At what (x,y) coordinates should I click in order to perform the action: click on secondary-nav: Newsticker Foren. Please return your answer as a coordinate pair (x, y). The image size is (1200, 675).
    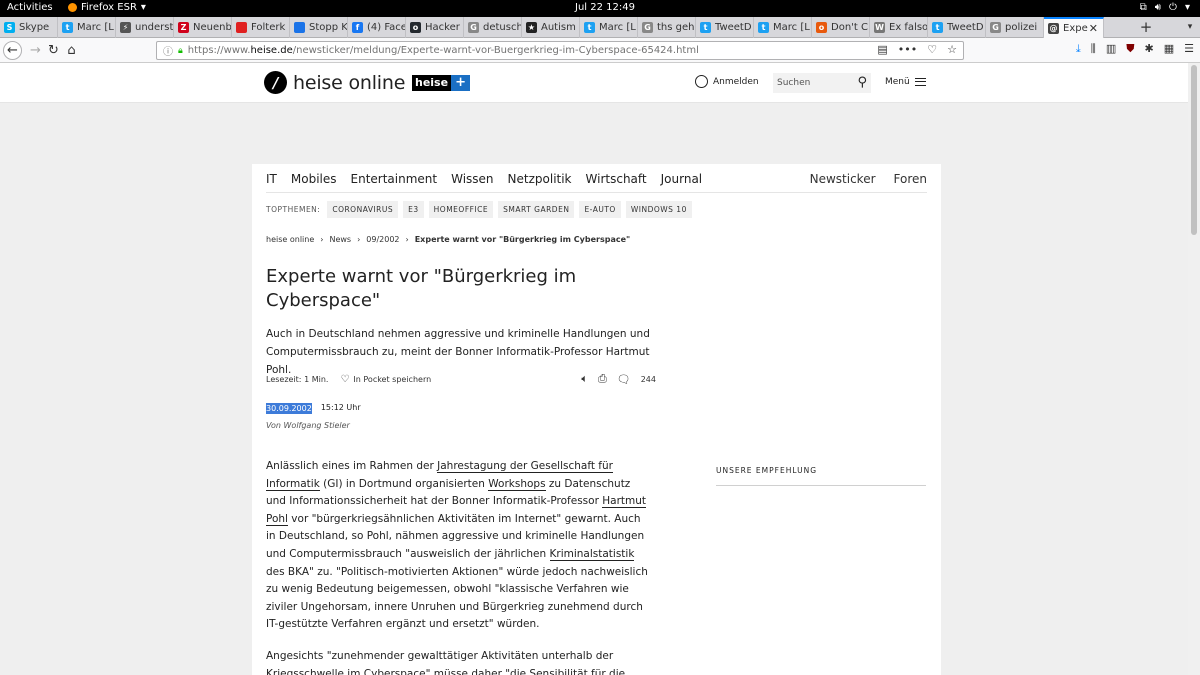
    Looking at the image, I should click on (868, 179).